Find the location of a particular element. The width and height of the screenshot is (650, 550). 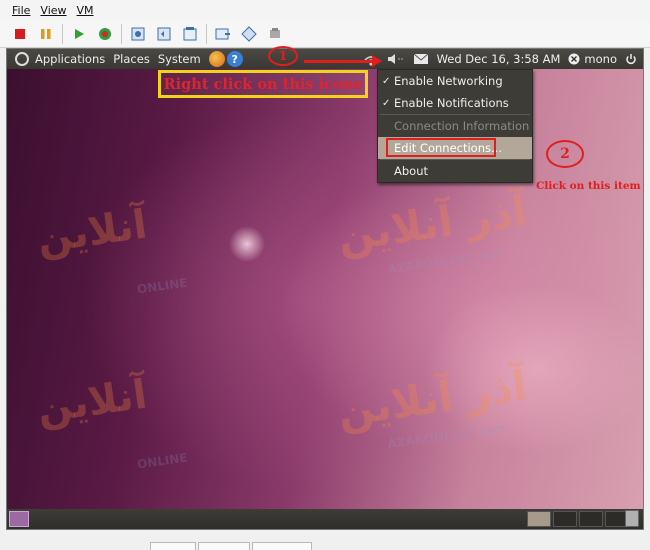

menu-item-label: Connection Information is located at coordinates (462, 126).